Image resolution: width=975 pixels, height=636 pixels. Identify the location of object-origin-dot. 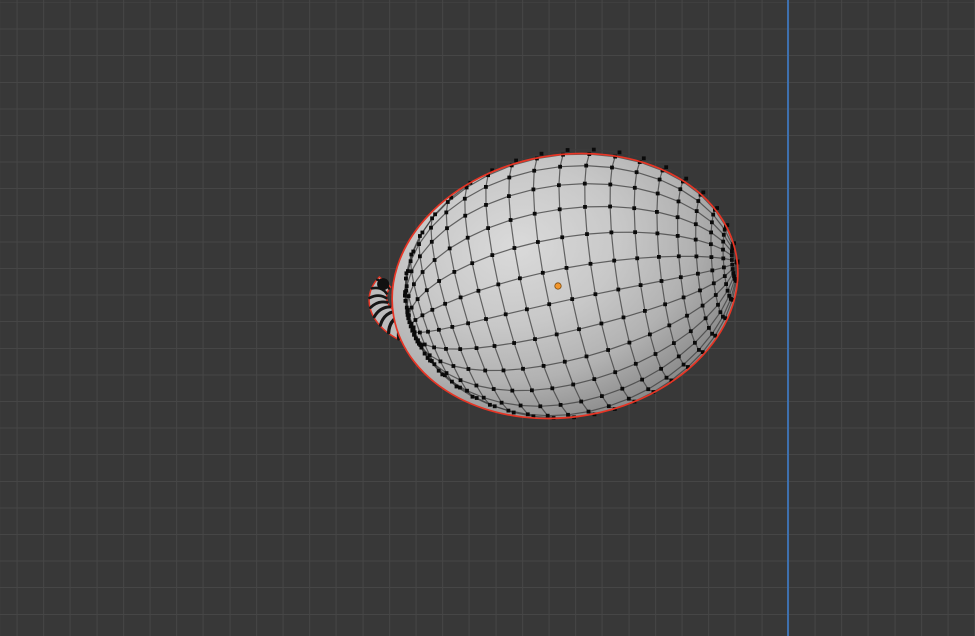
(558, 286).